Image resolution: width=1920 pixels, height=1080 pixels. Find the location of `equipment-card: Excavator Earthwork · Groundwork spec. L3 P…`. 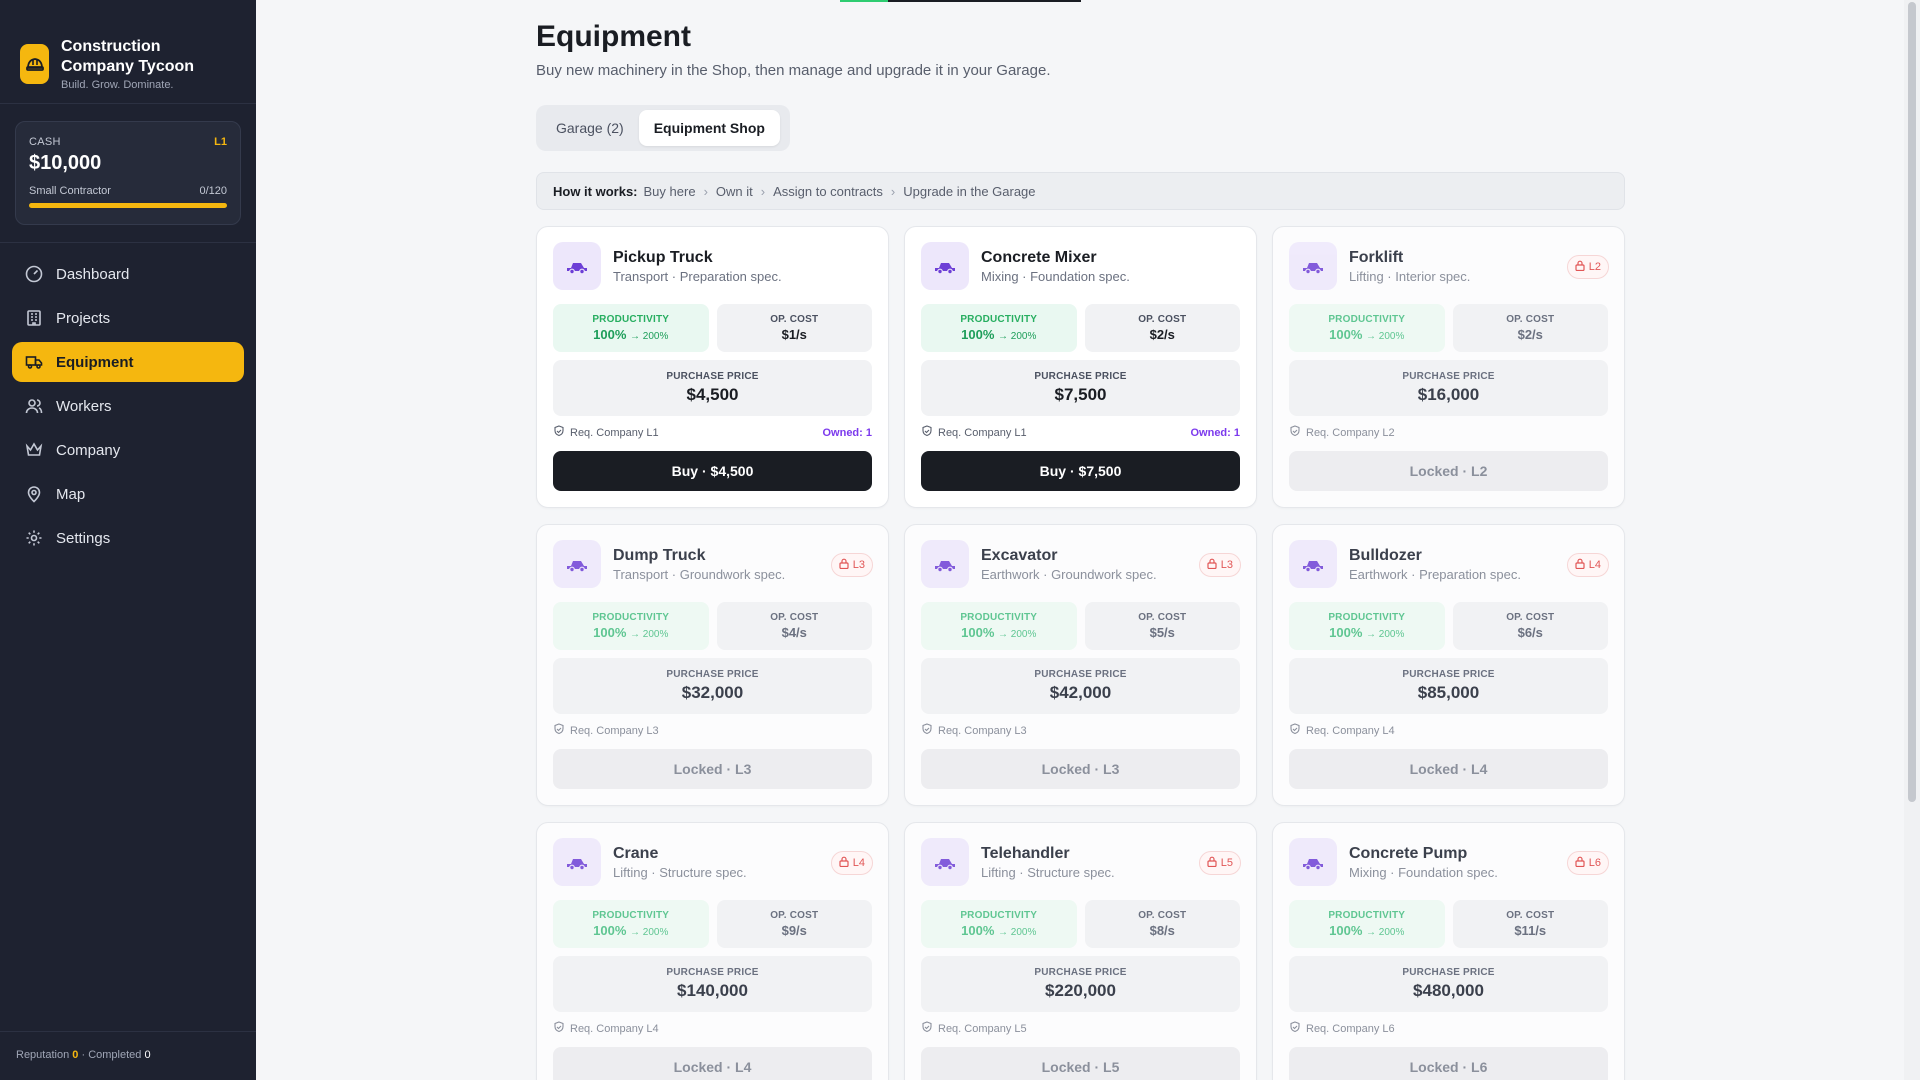

equipment-card: Excavator Earthwork · Groundwork spec. L3 P… is located at coordinates (1080, 665).